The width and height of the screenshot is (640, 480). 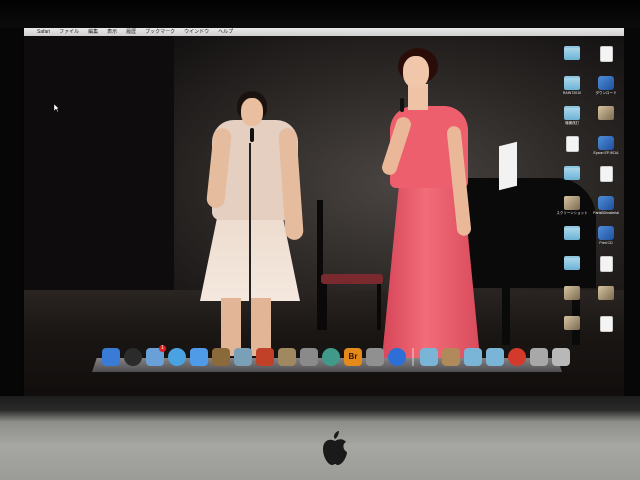 What do you see at coordinates (375, 357) in the screenshot?
I see `disk-utility-icon` at bounding box center [375, 357].